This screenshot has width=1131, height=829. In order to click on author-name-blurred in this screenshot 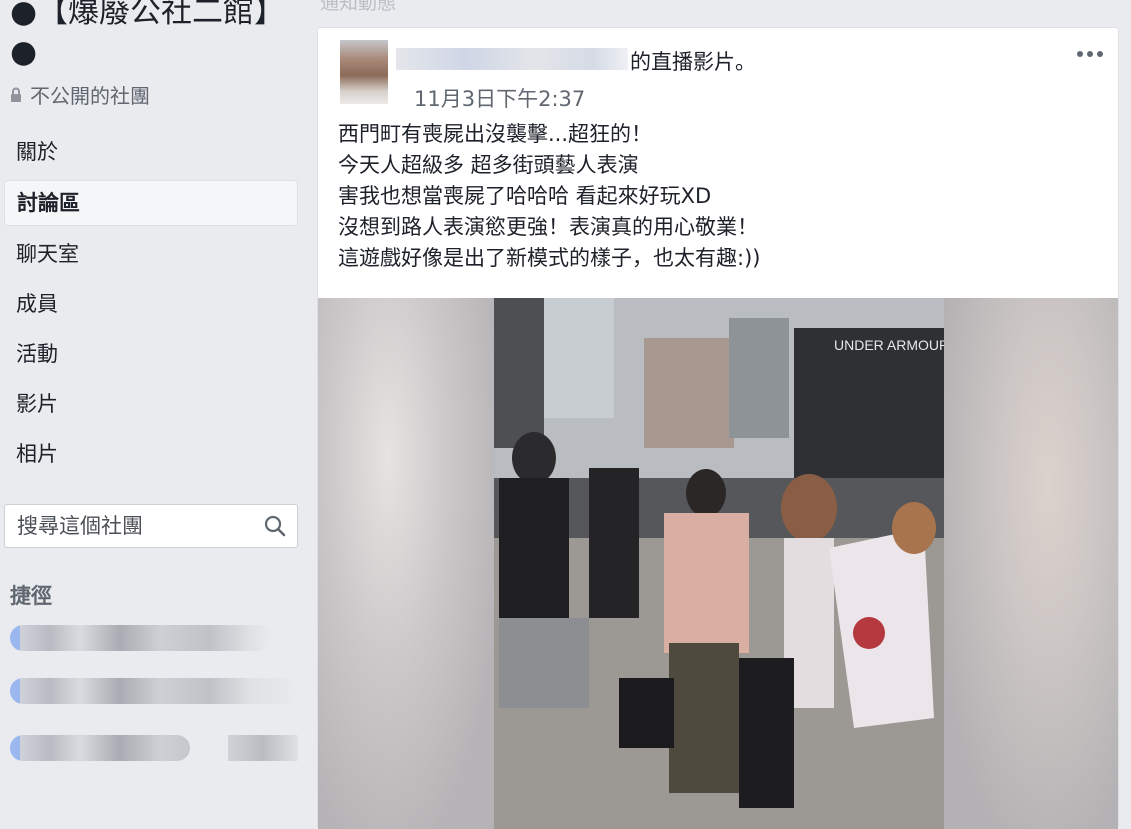, I will do `click(512, 59)`.